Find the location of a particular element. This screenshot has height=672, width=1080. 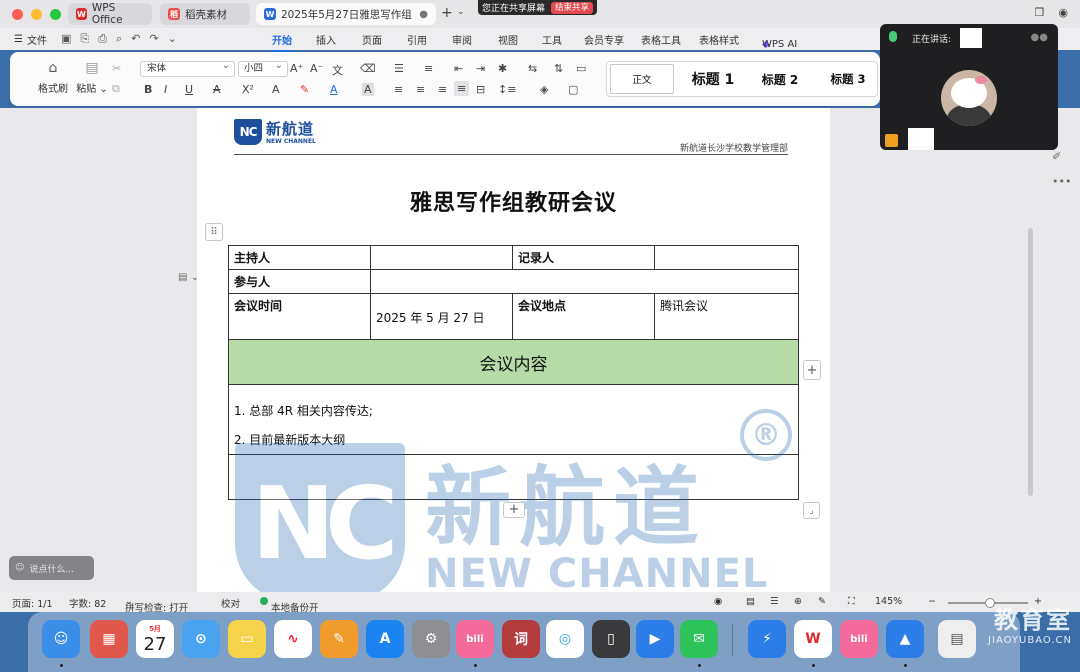

proofread-button: 校对 is located at coordinates (230, 603).